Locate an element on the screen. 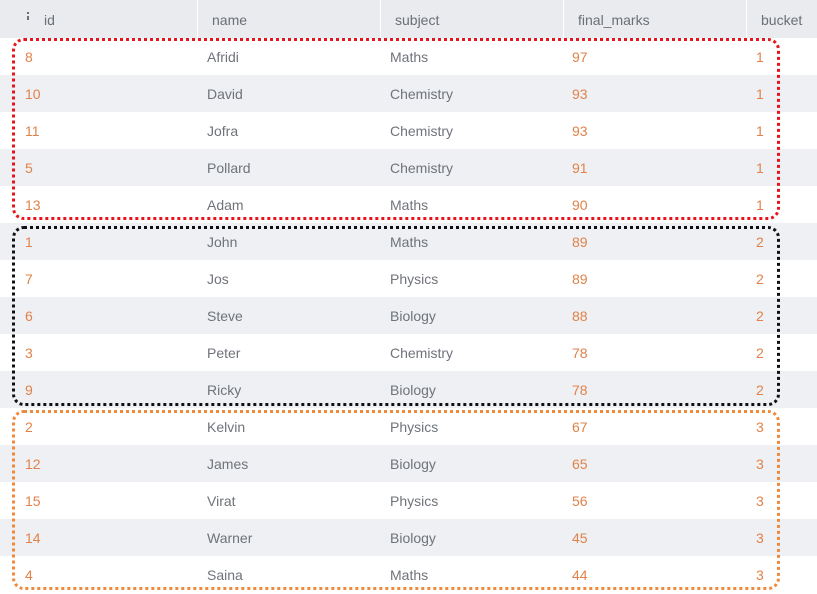  cell-name: David is located at coordinates (225, 93).